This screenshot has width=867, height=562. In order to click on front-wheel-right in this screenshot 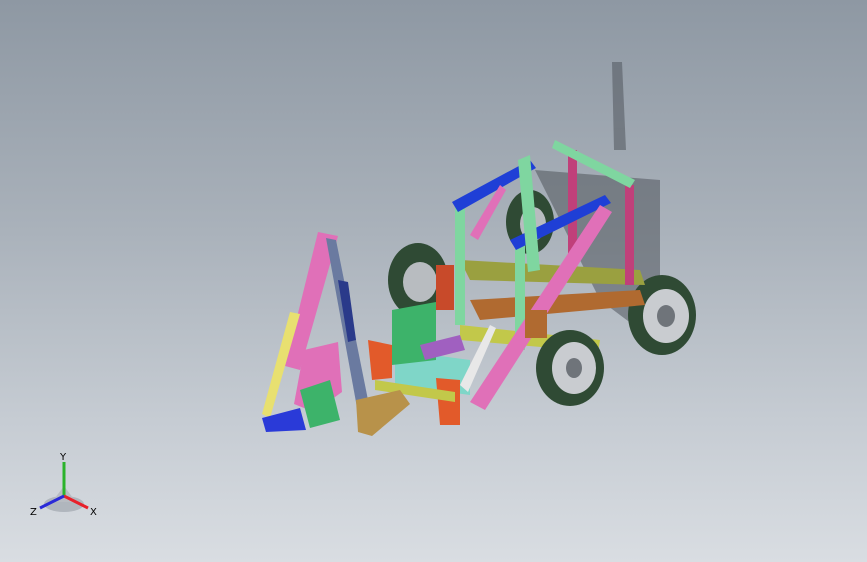, I will do `click(570, 368)`.